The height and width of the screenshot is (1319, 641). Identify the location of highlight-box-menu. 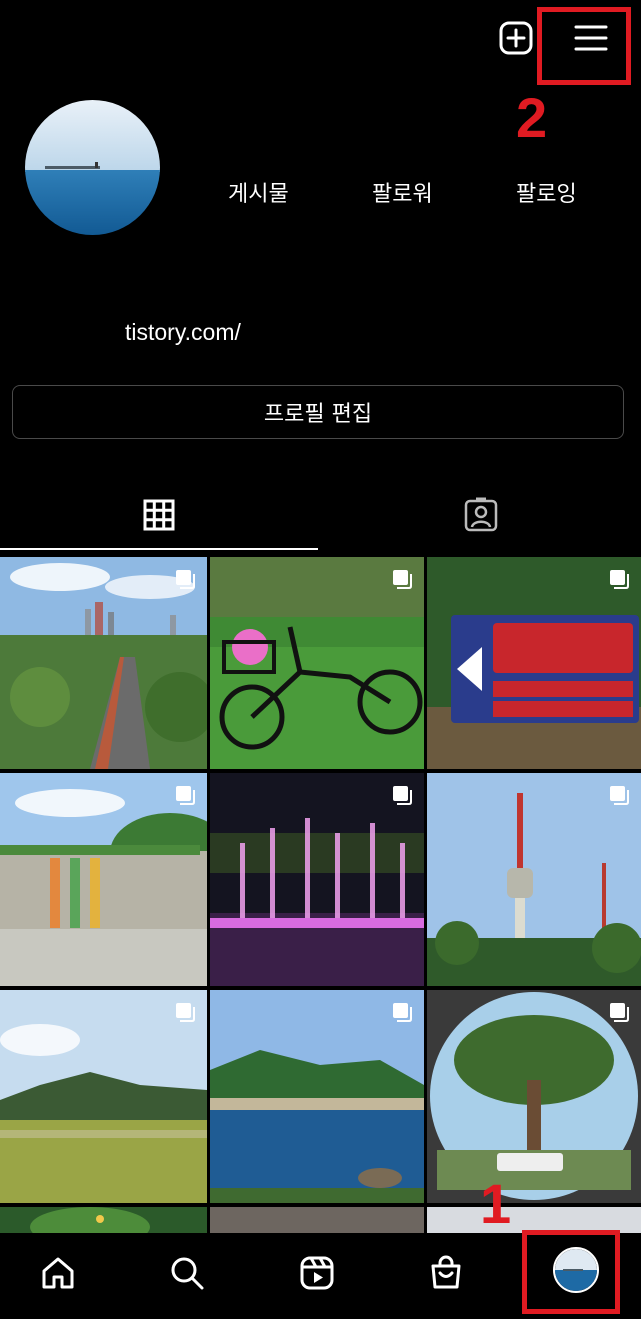
(584, 46).